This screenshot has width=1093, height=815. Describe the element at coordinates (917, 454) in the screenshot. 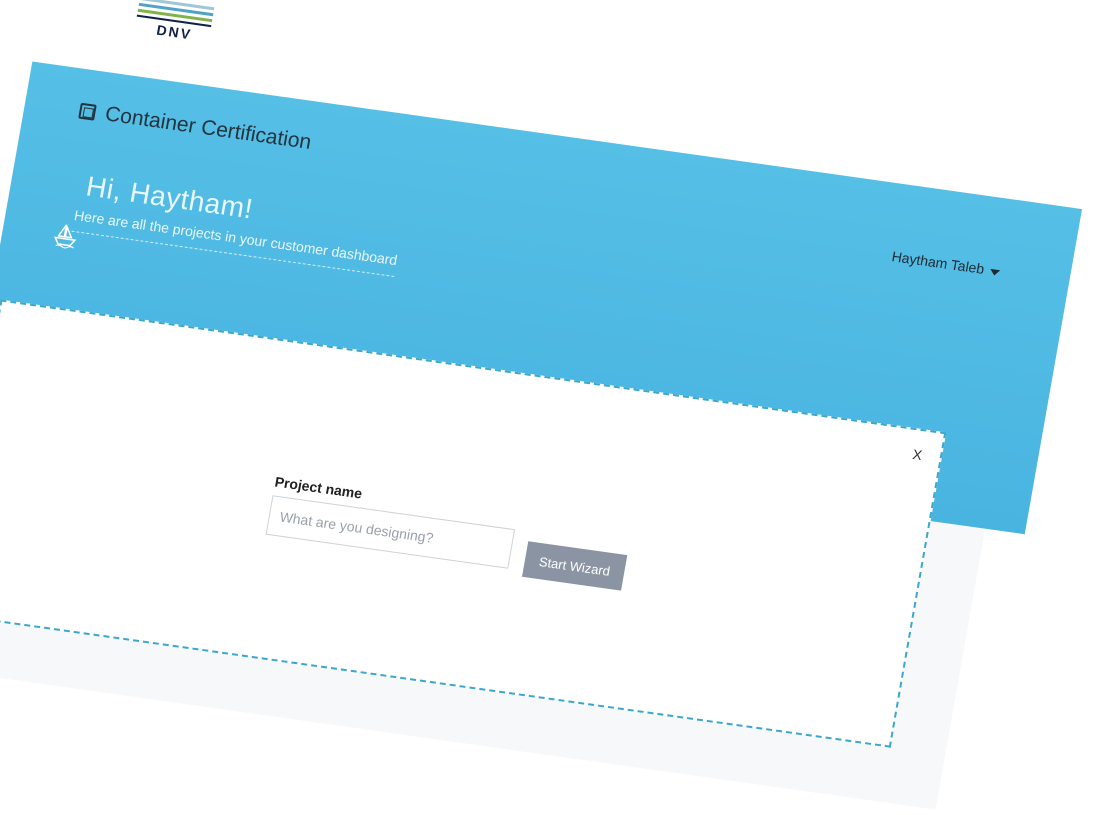

I see `close-icon: X` at that location.